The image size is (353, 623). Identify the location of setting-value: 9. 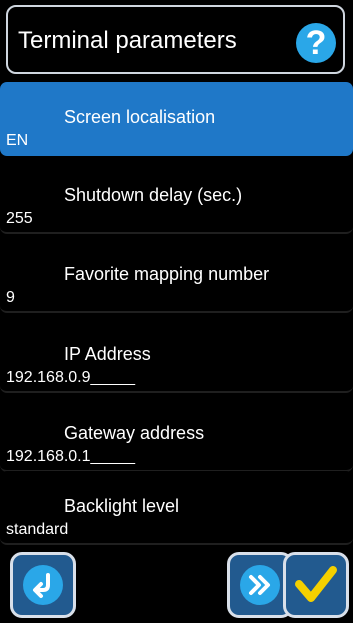
(10, 297).